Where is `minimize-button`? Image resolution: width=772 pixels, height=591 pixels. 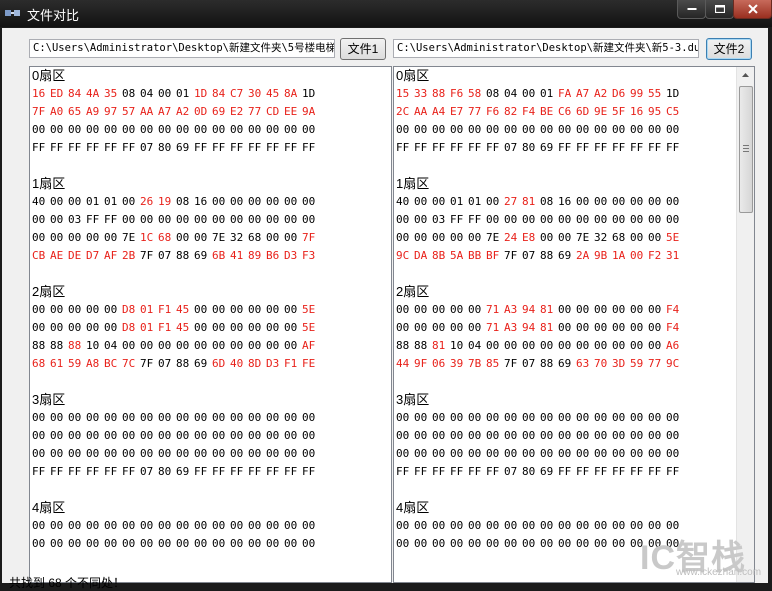
minimize-button is located at coordinates (691, 9).